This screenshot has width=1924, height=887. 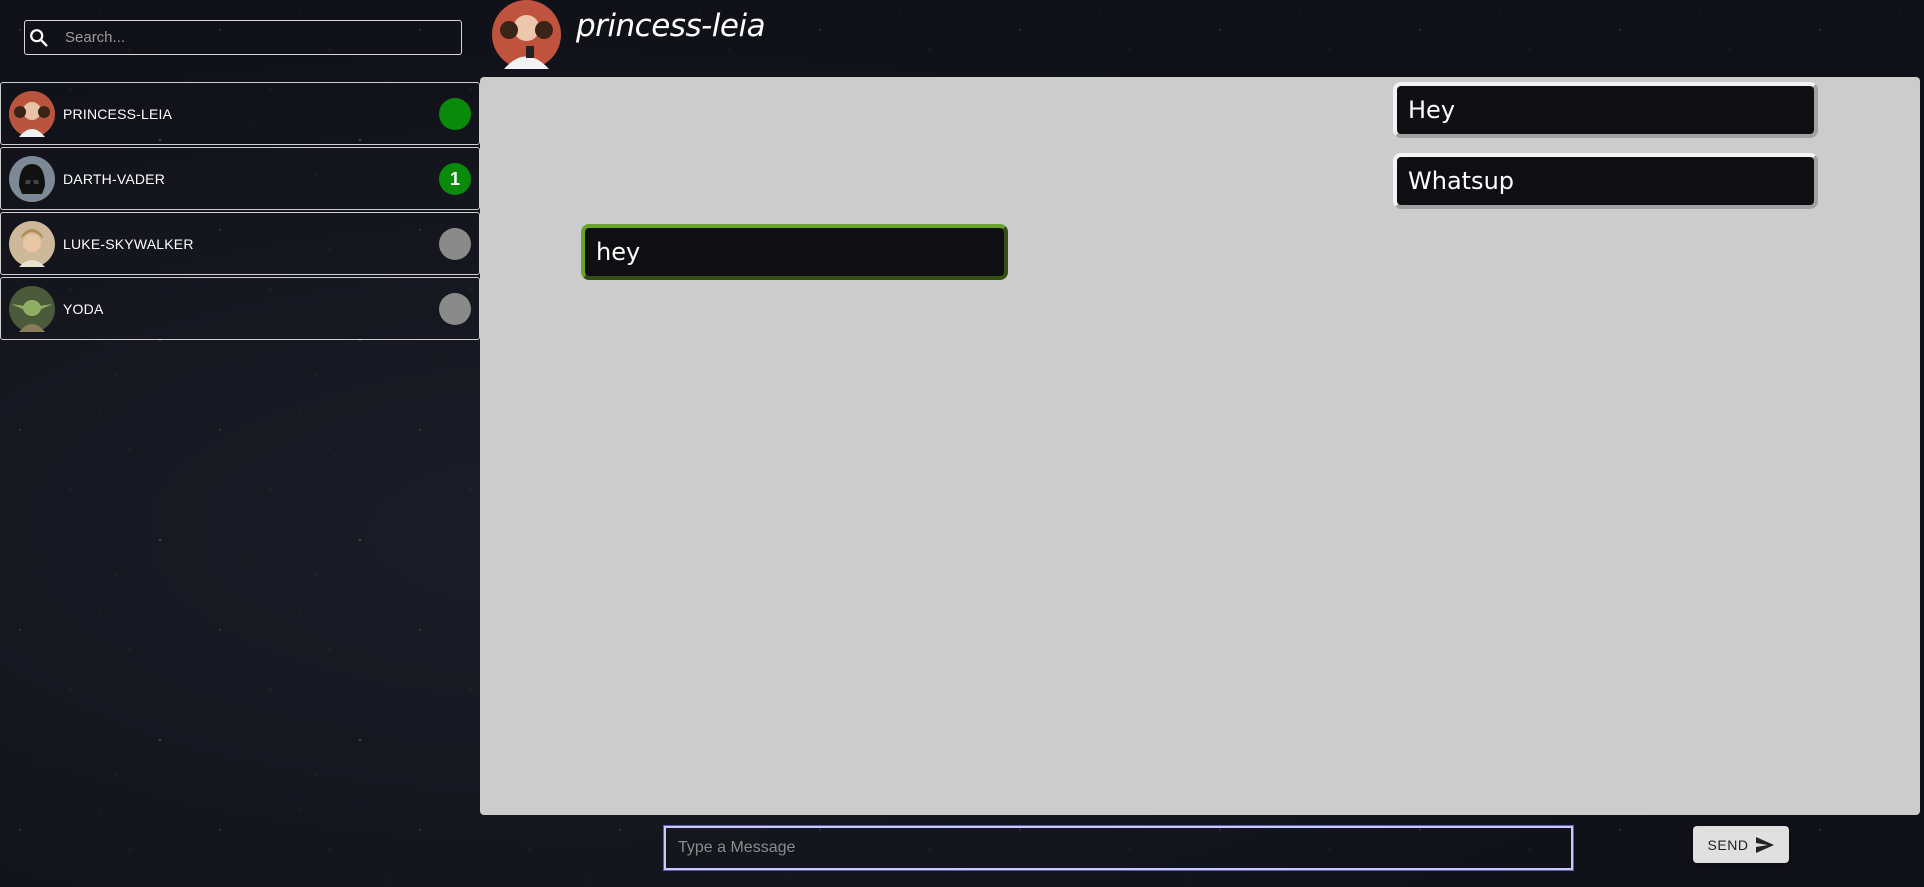 What do you see at coordinates (1605, 110) in the screenshot?
I see `message-bubble-outgoing: Hey` at bounding box center [1605, 110].